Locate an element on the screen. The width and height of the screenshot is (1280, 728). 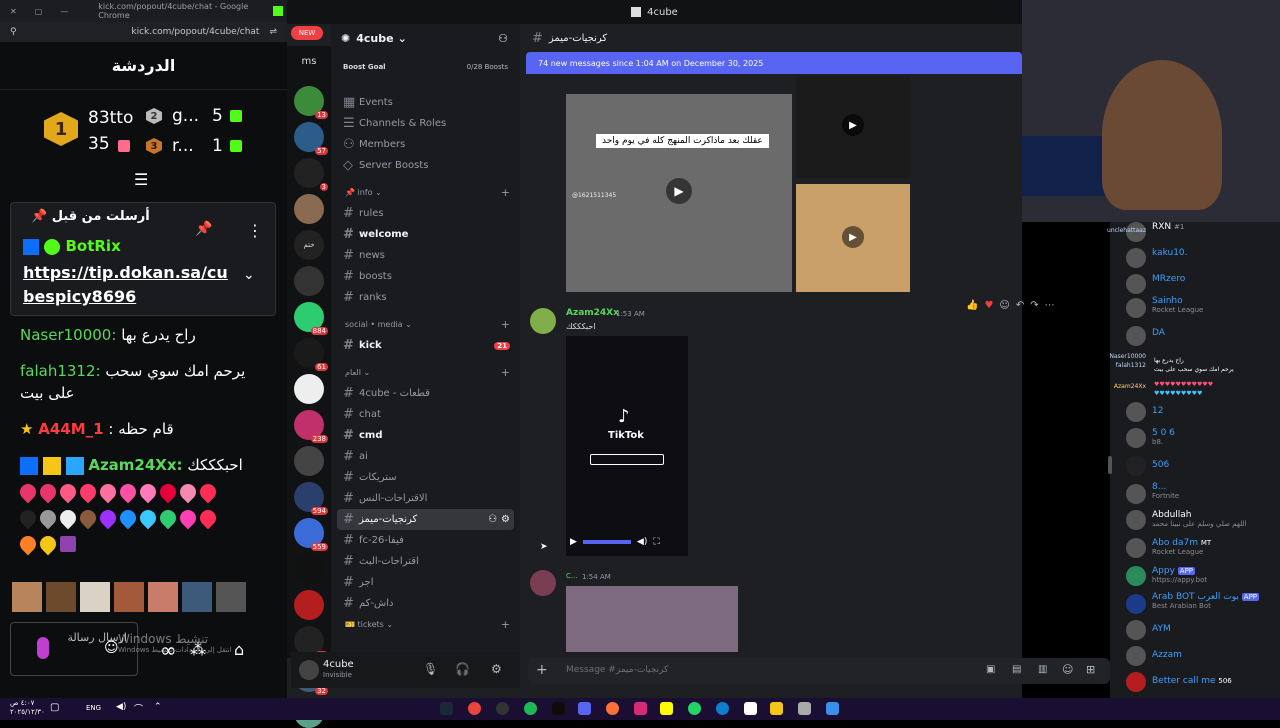
more-options-icon: ⋮ is located at coordinates (255, 230).